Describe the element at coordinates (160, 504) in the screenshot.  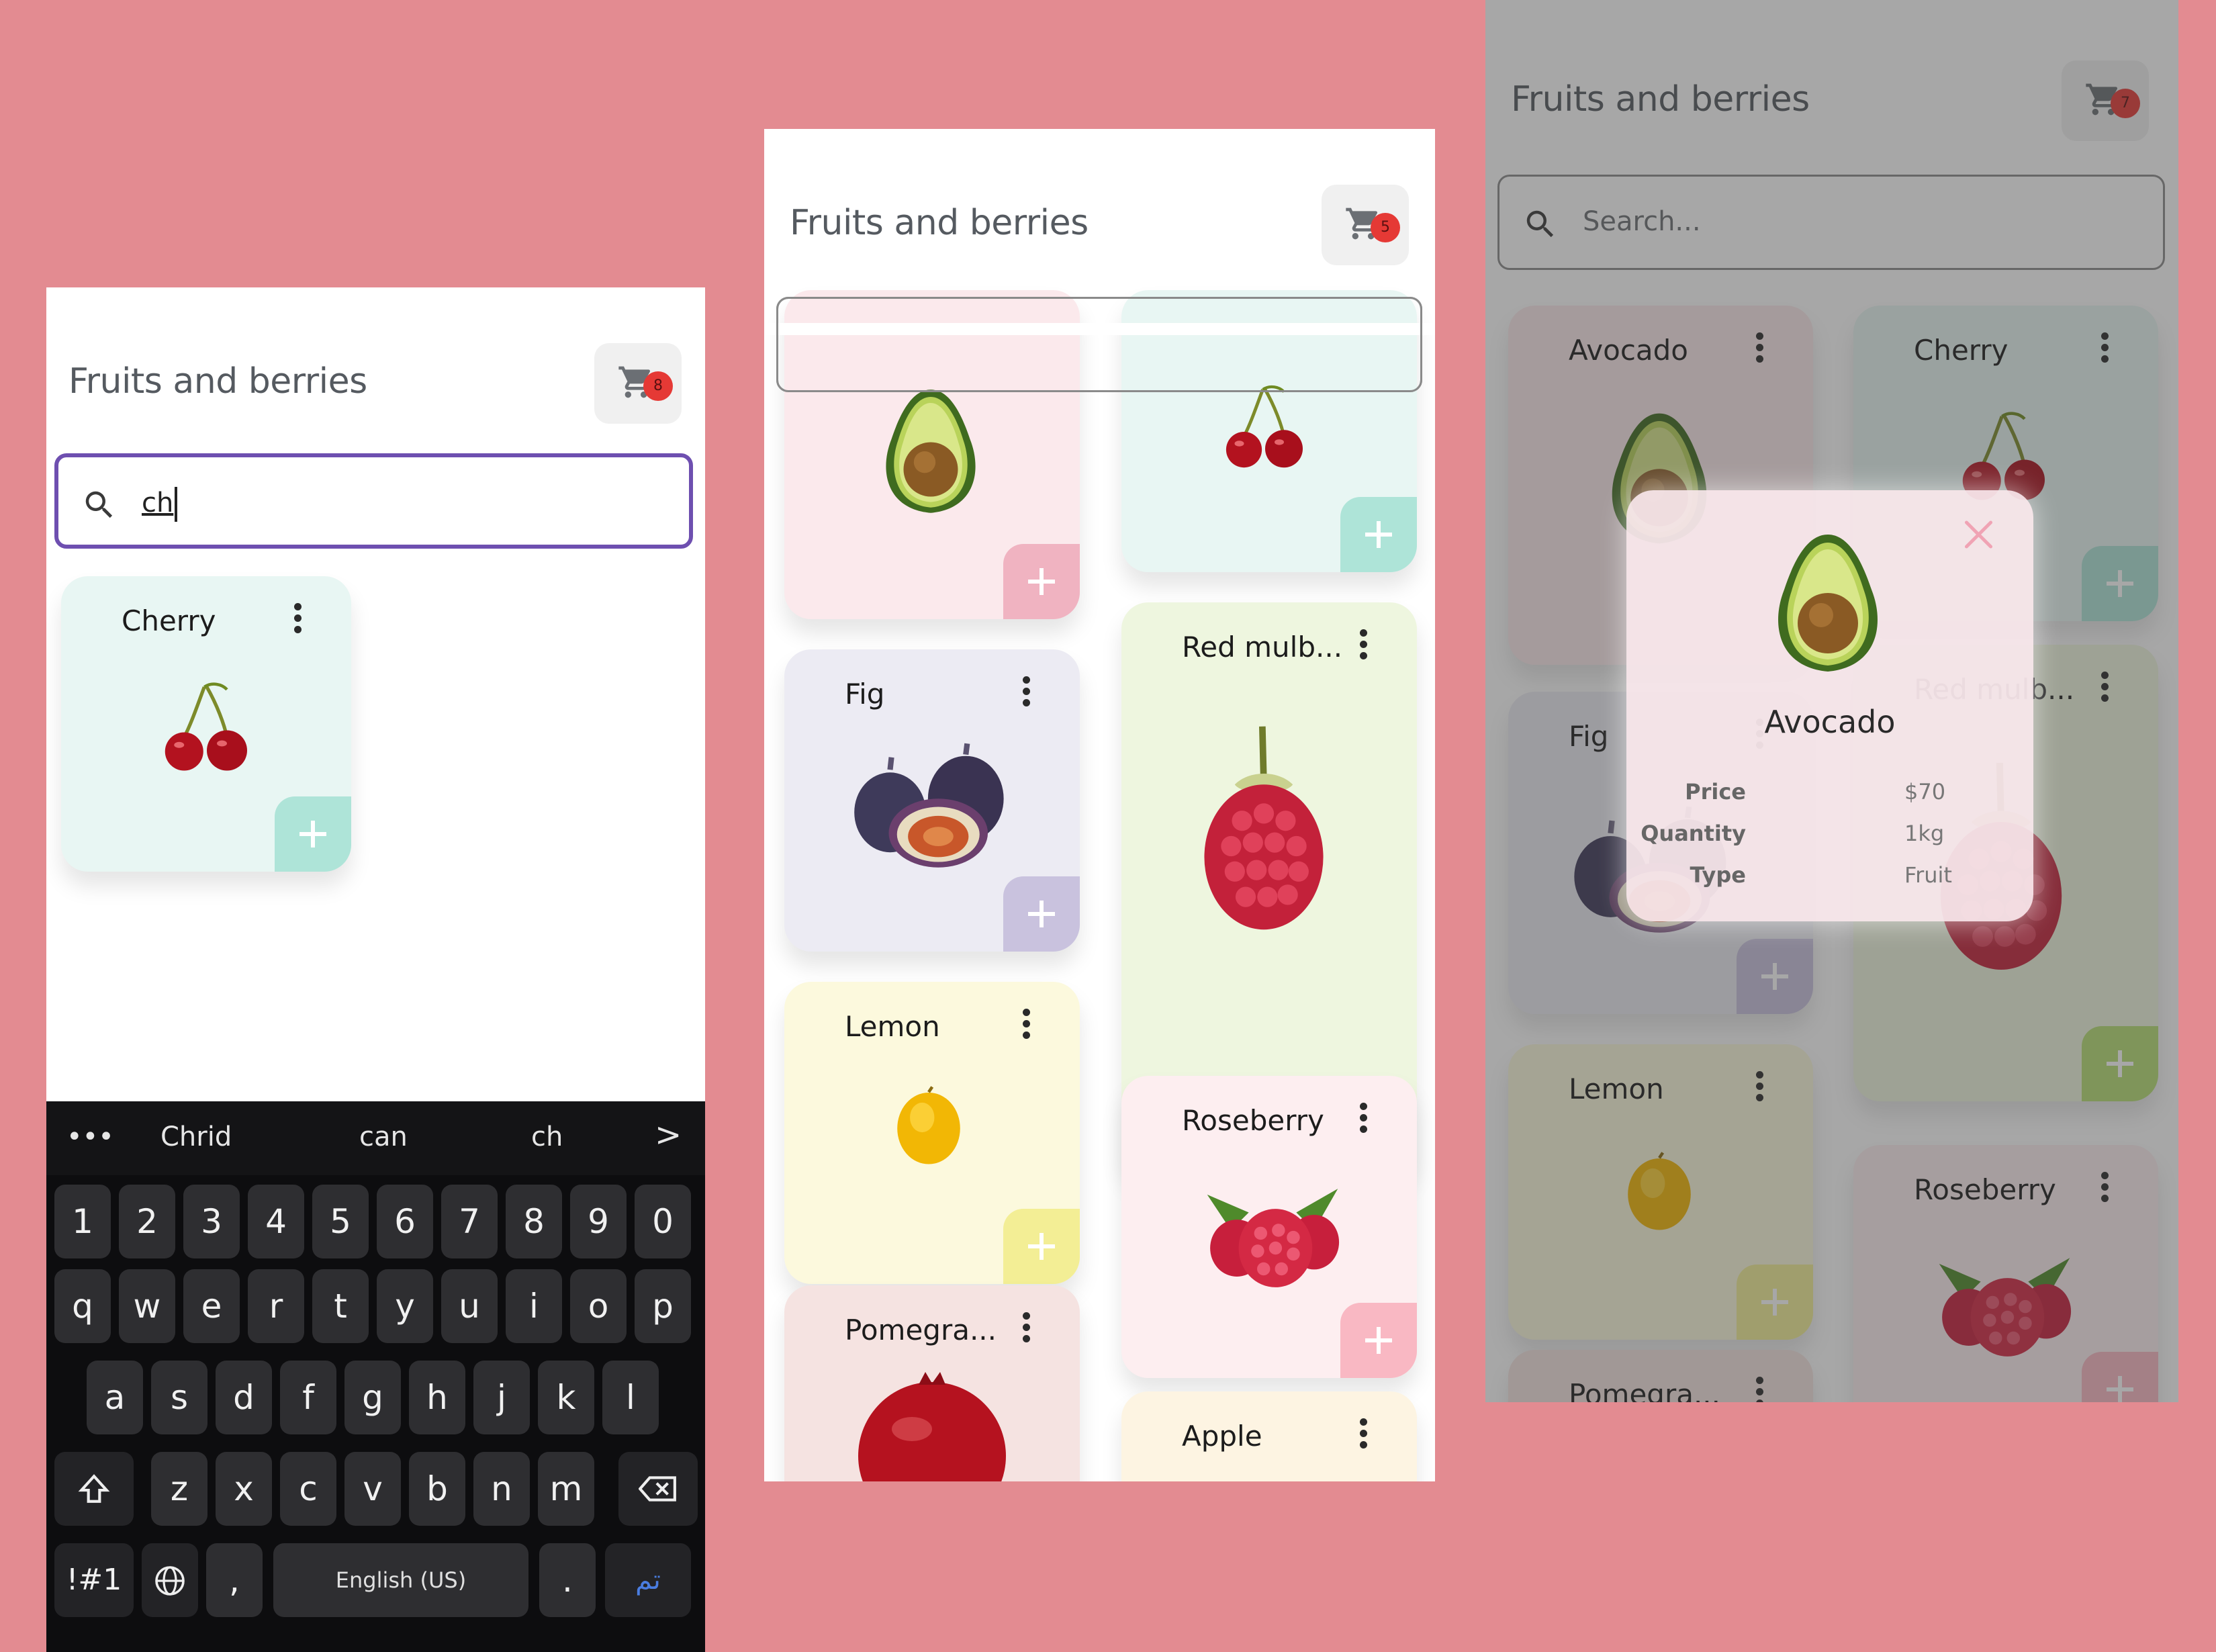
I see `search-input-value: ch` at that location.